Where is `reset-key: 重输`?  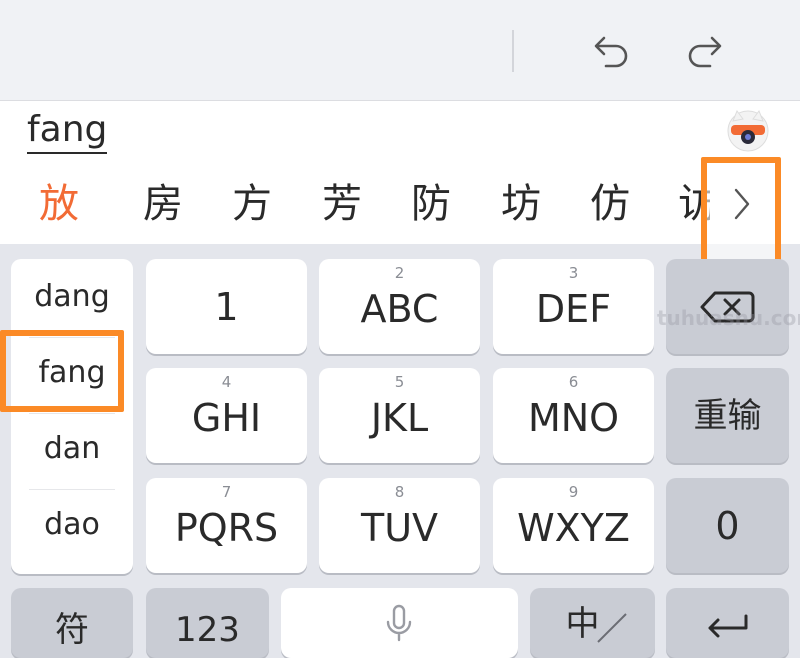 reset-key: 重输 is located at coordinates (727, 415).